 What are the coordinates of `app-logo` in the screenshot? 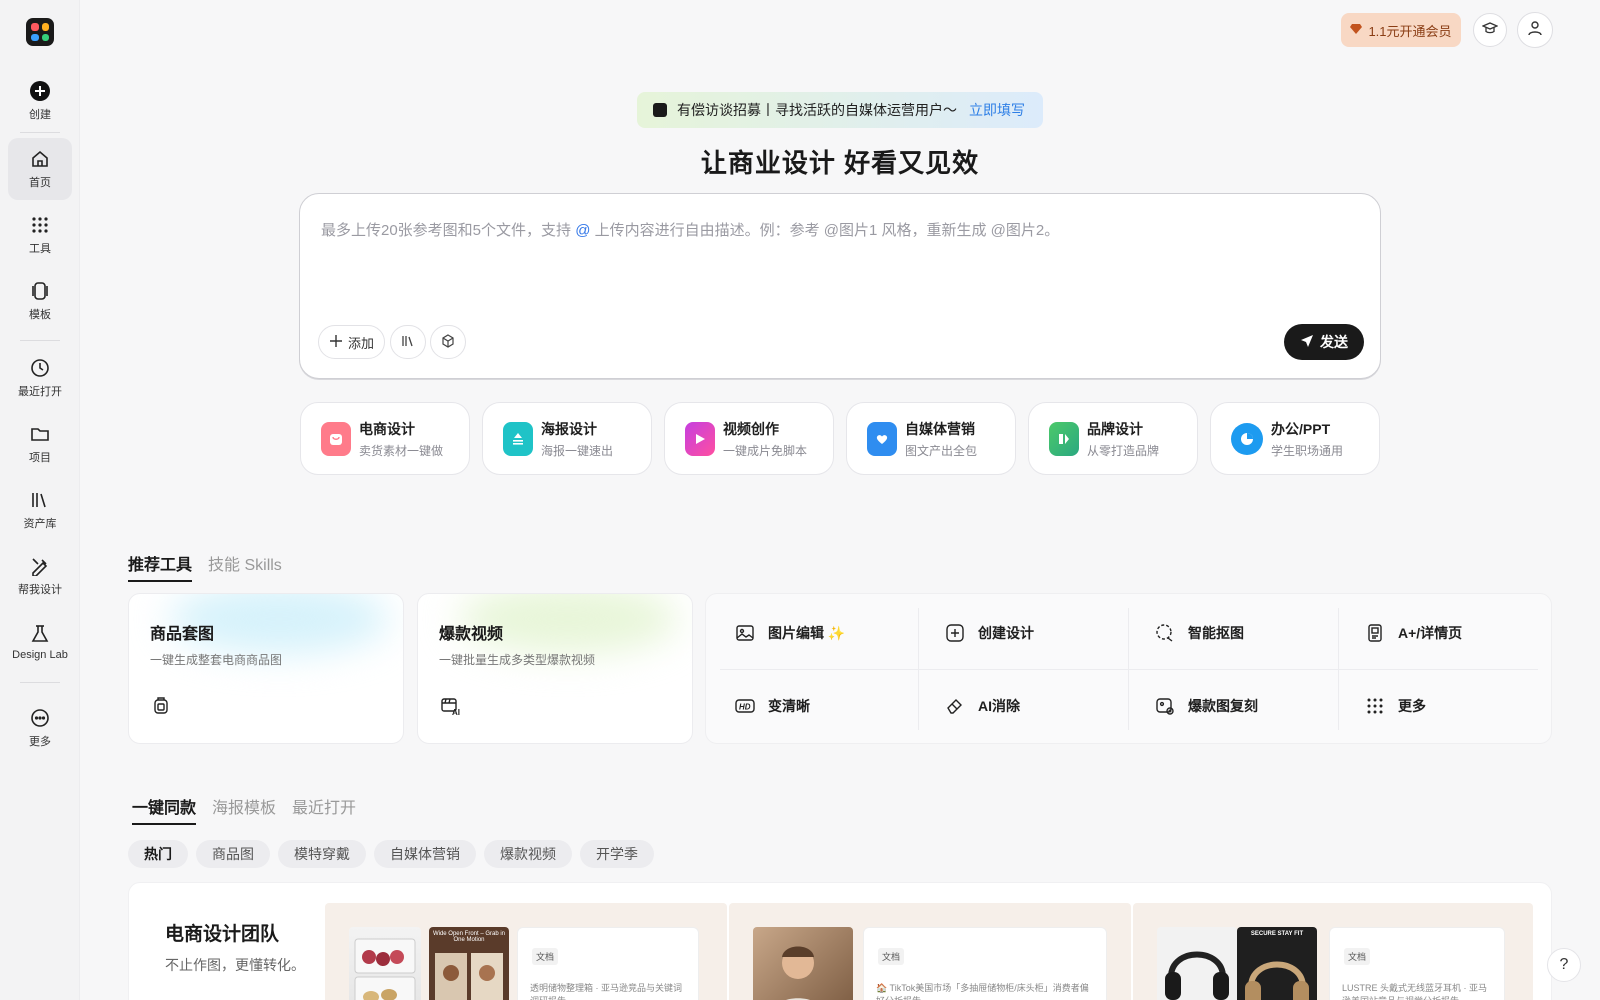 It's located at (40, 32).